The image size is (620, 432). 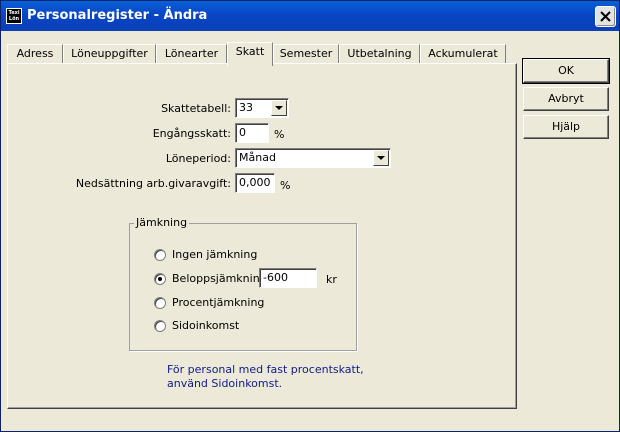 I want to click on nedsattning-field: 0,000, so click(x=255, y=183).